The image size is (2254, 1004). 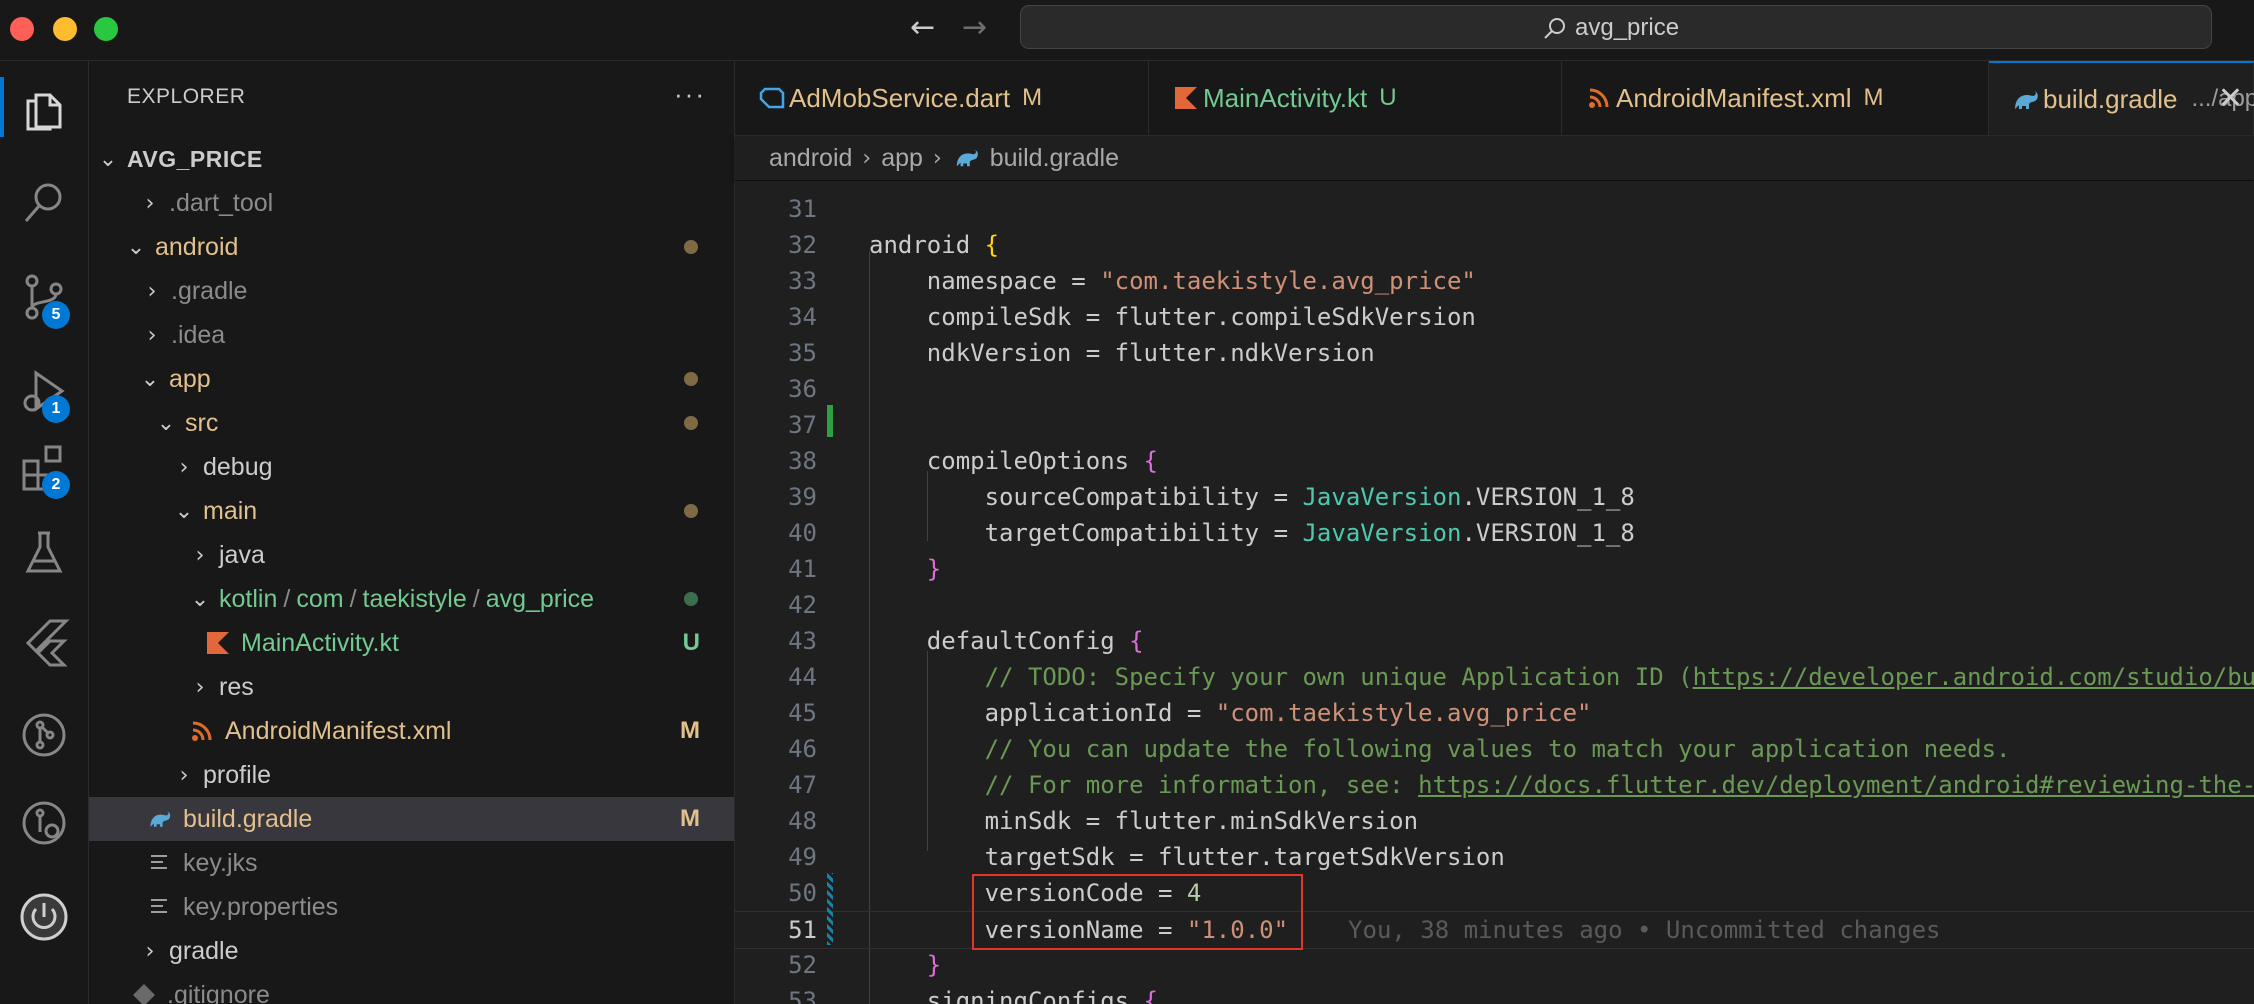 I want to click on gitlens-icon, so click(x=44, y=823).